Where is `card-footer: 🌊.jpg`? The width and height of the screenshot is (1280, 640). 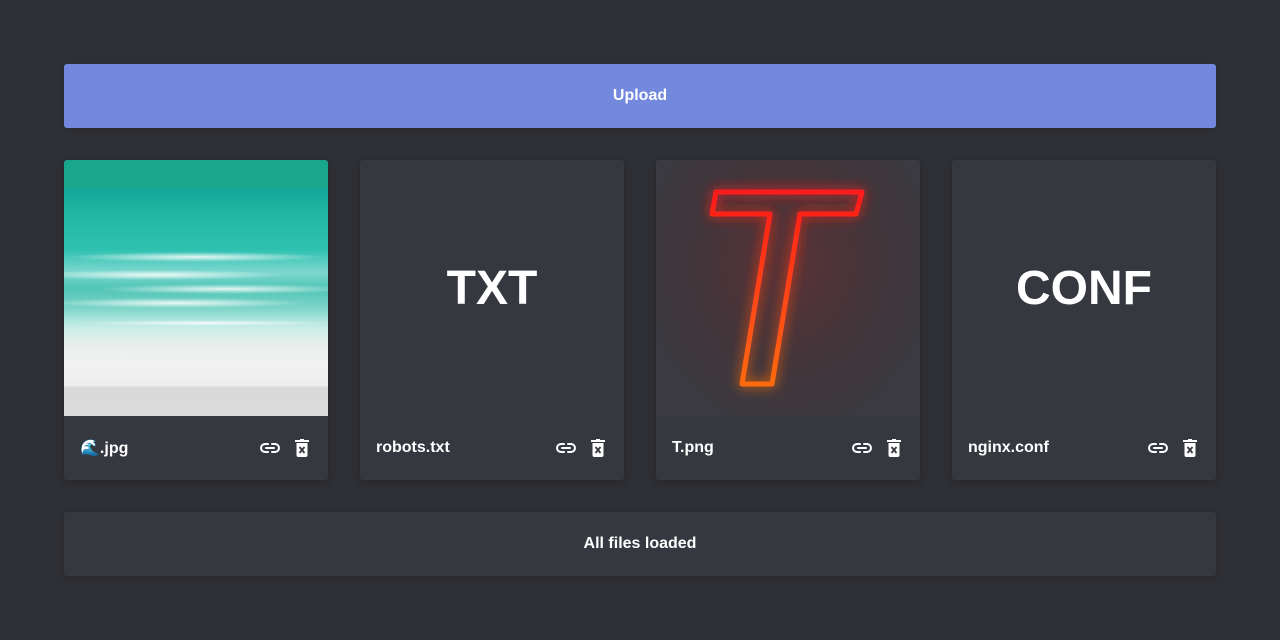
card-footer: 🌊.jpg is located at coordinates (196, 448).